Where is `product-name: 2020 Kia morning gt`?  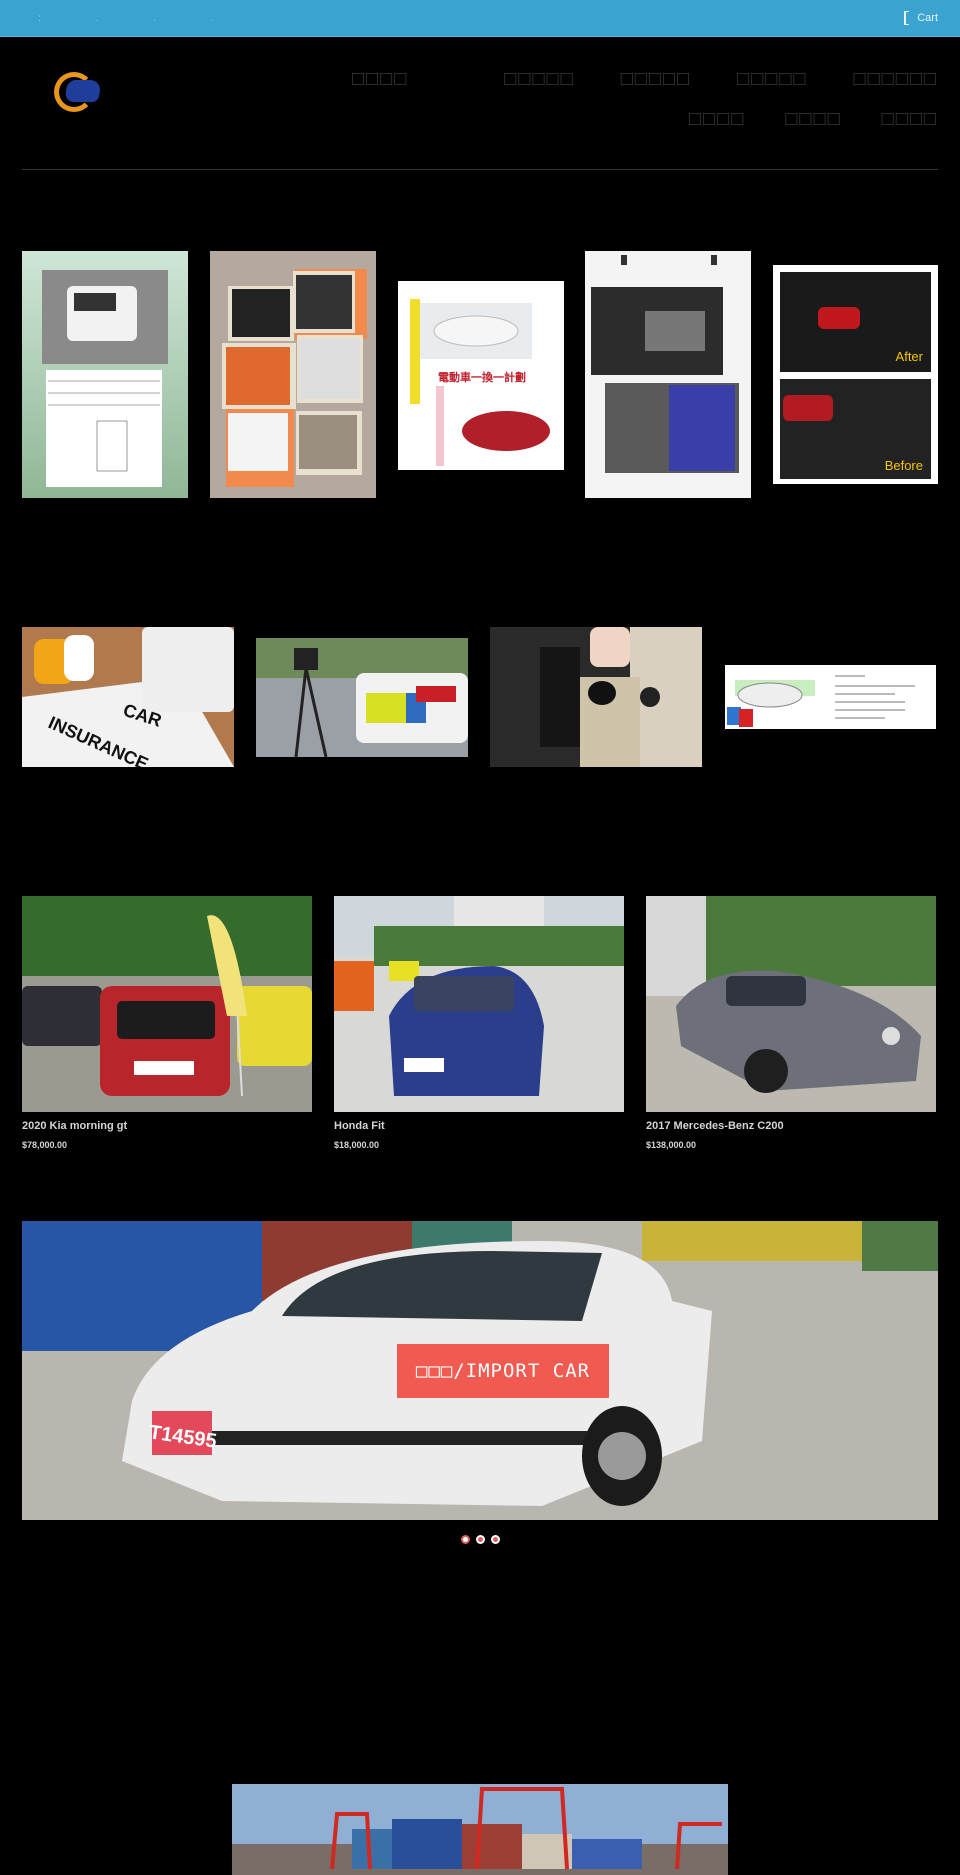
product-name: 2020 Kia morning gt is located at coordinates (167, 1126).